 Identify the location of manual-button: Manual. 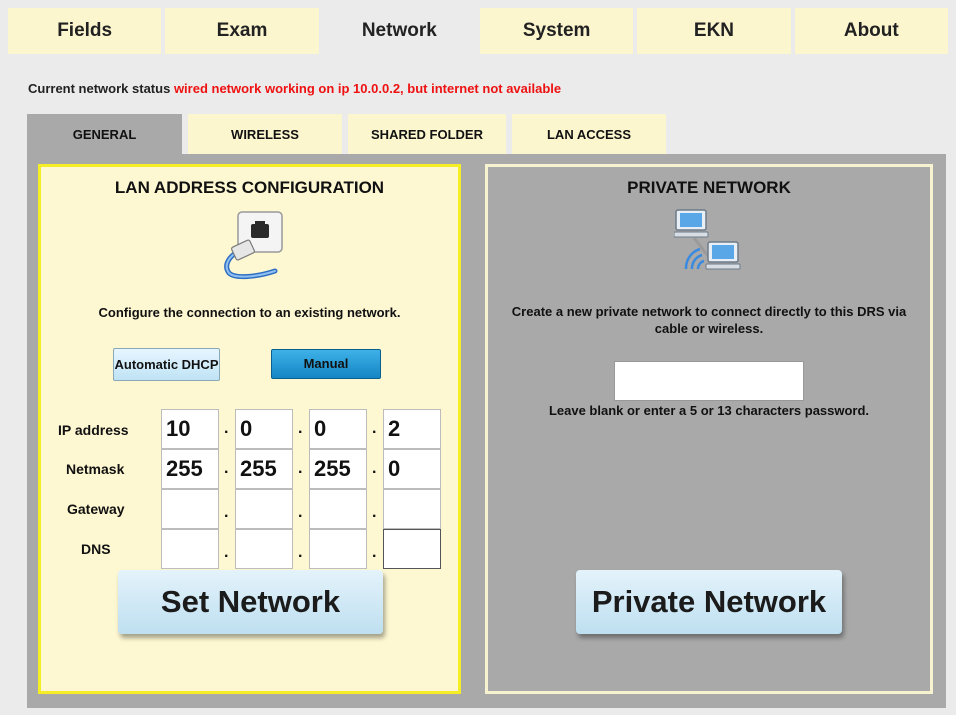
(326, 364).